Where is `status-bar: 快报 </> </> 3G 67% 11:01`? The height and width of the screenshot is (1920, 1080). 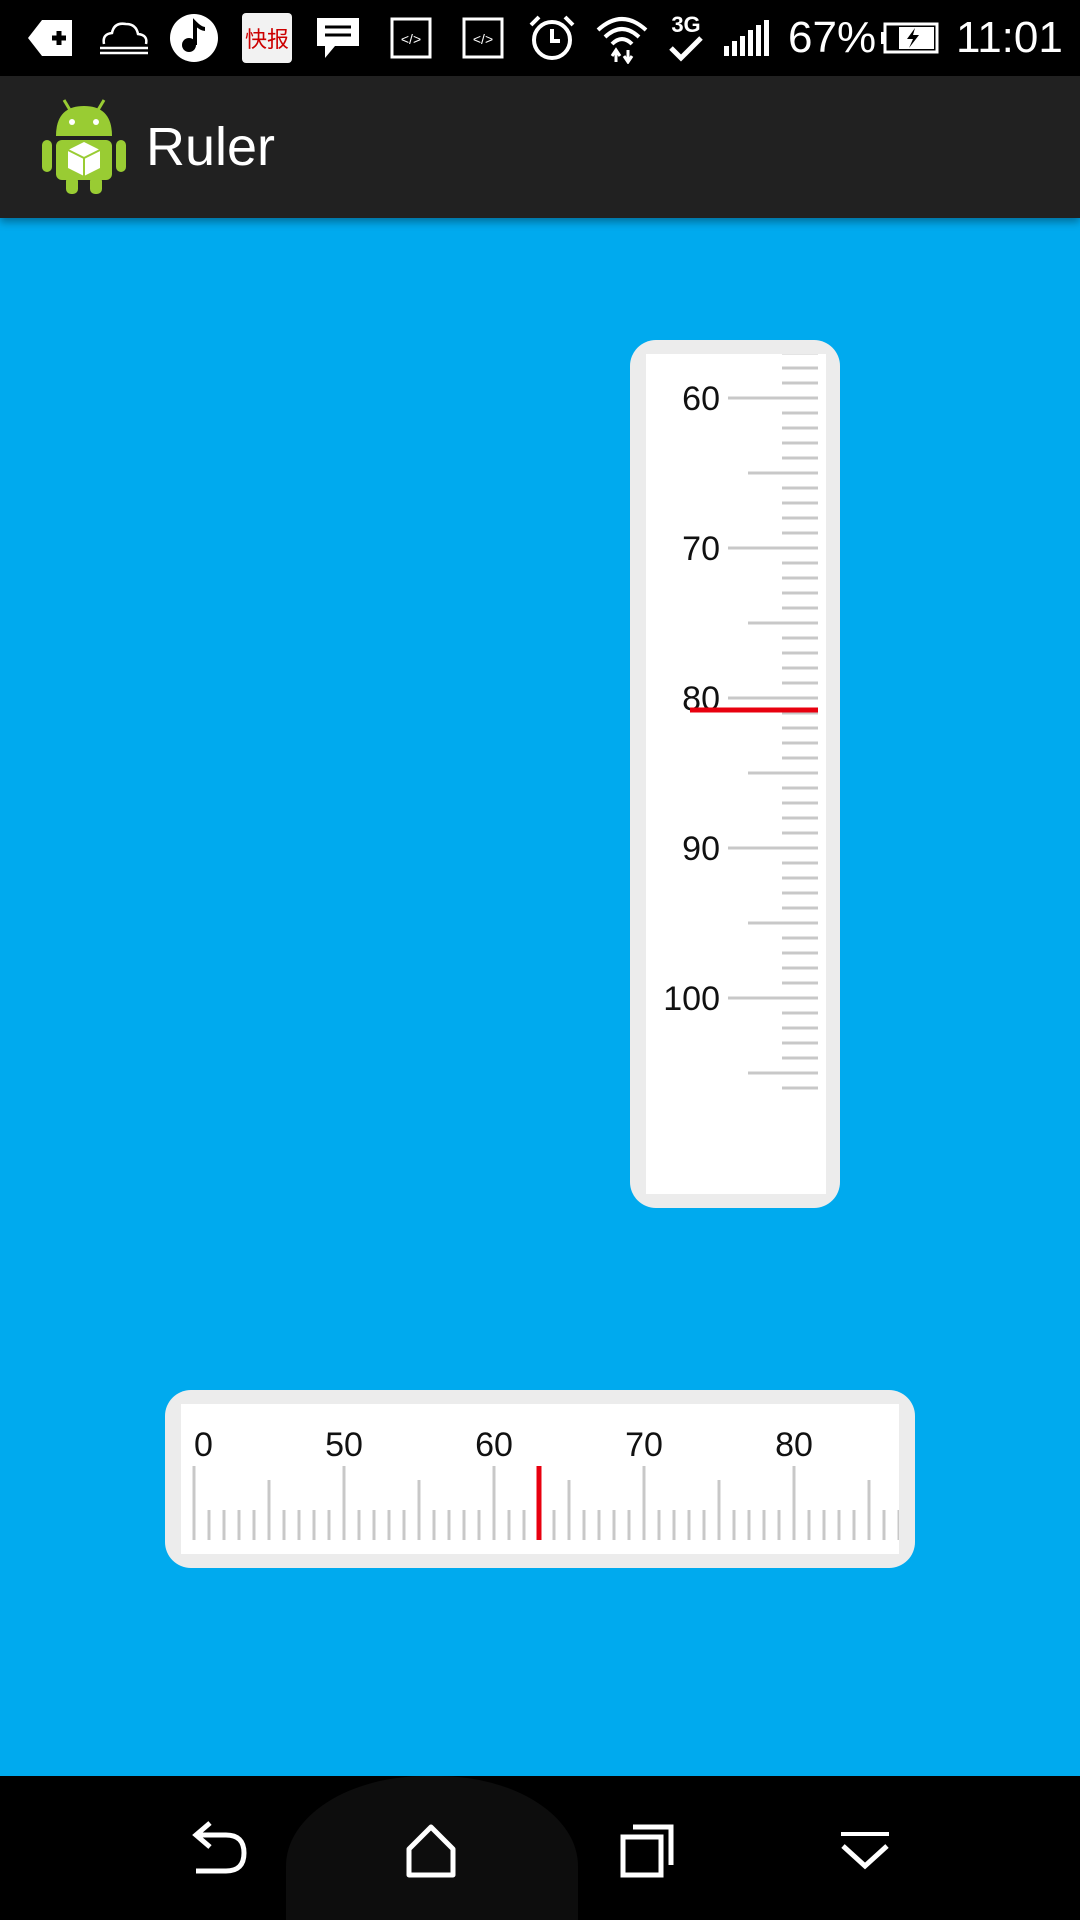
status-bar: 快报 </> </> 3G 67% 11:01 is located at coordinates (540, 38).